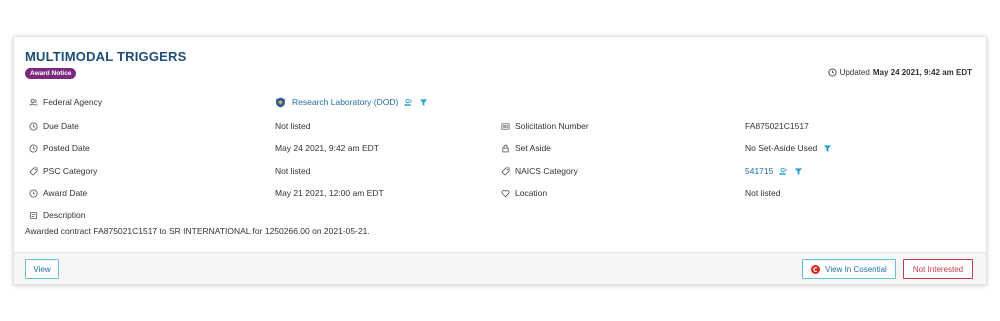  I want to click on award-date-value: May 21 2021, 12:00 am EDT, so click(329, 193).